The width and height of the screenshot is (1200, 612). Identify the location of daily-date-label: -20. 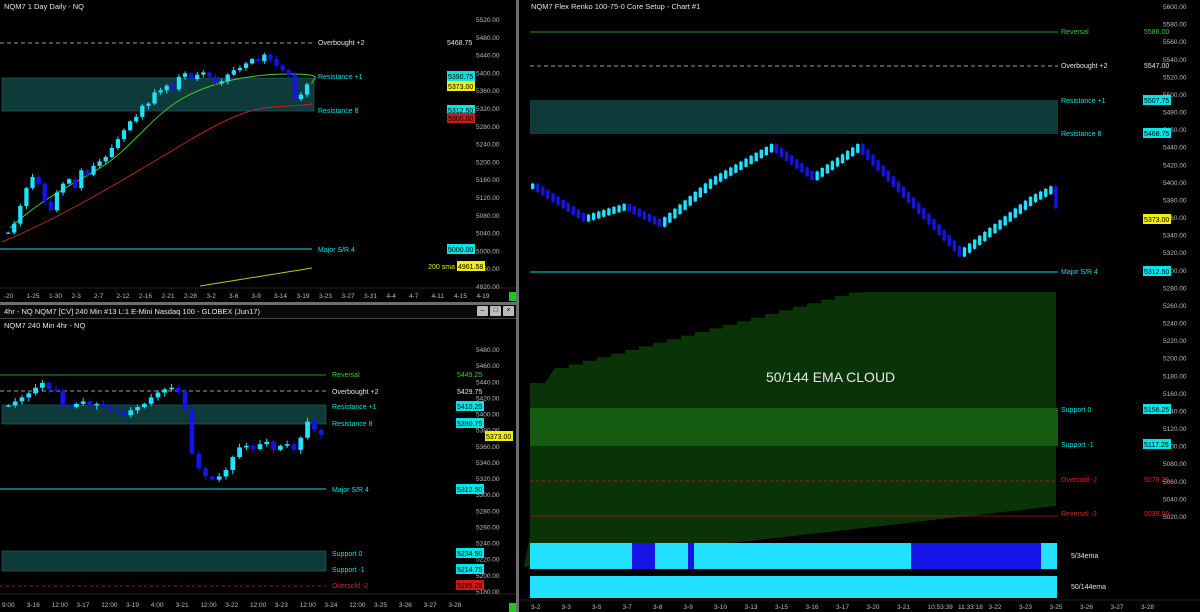
(9, 296).